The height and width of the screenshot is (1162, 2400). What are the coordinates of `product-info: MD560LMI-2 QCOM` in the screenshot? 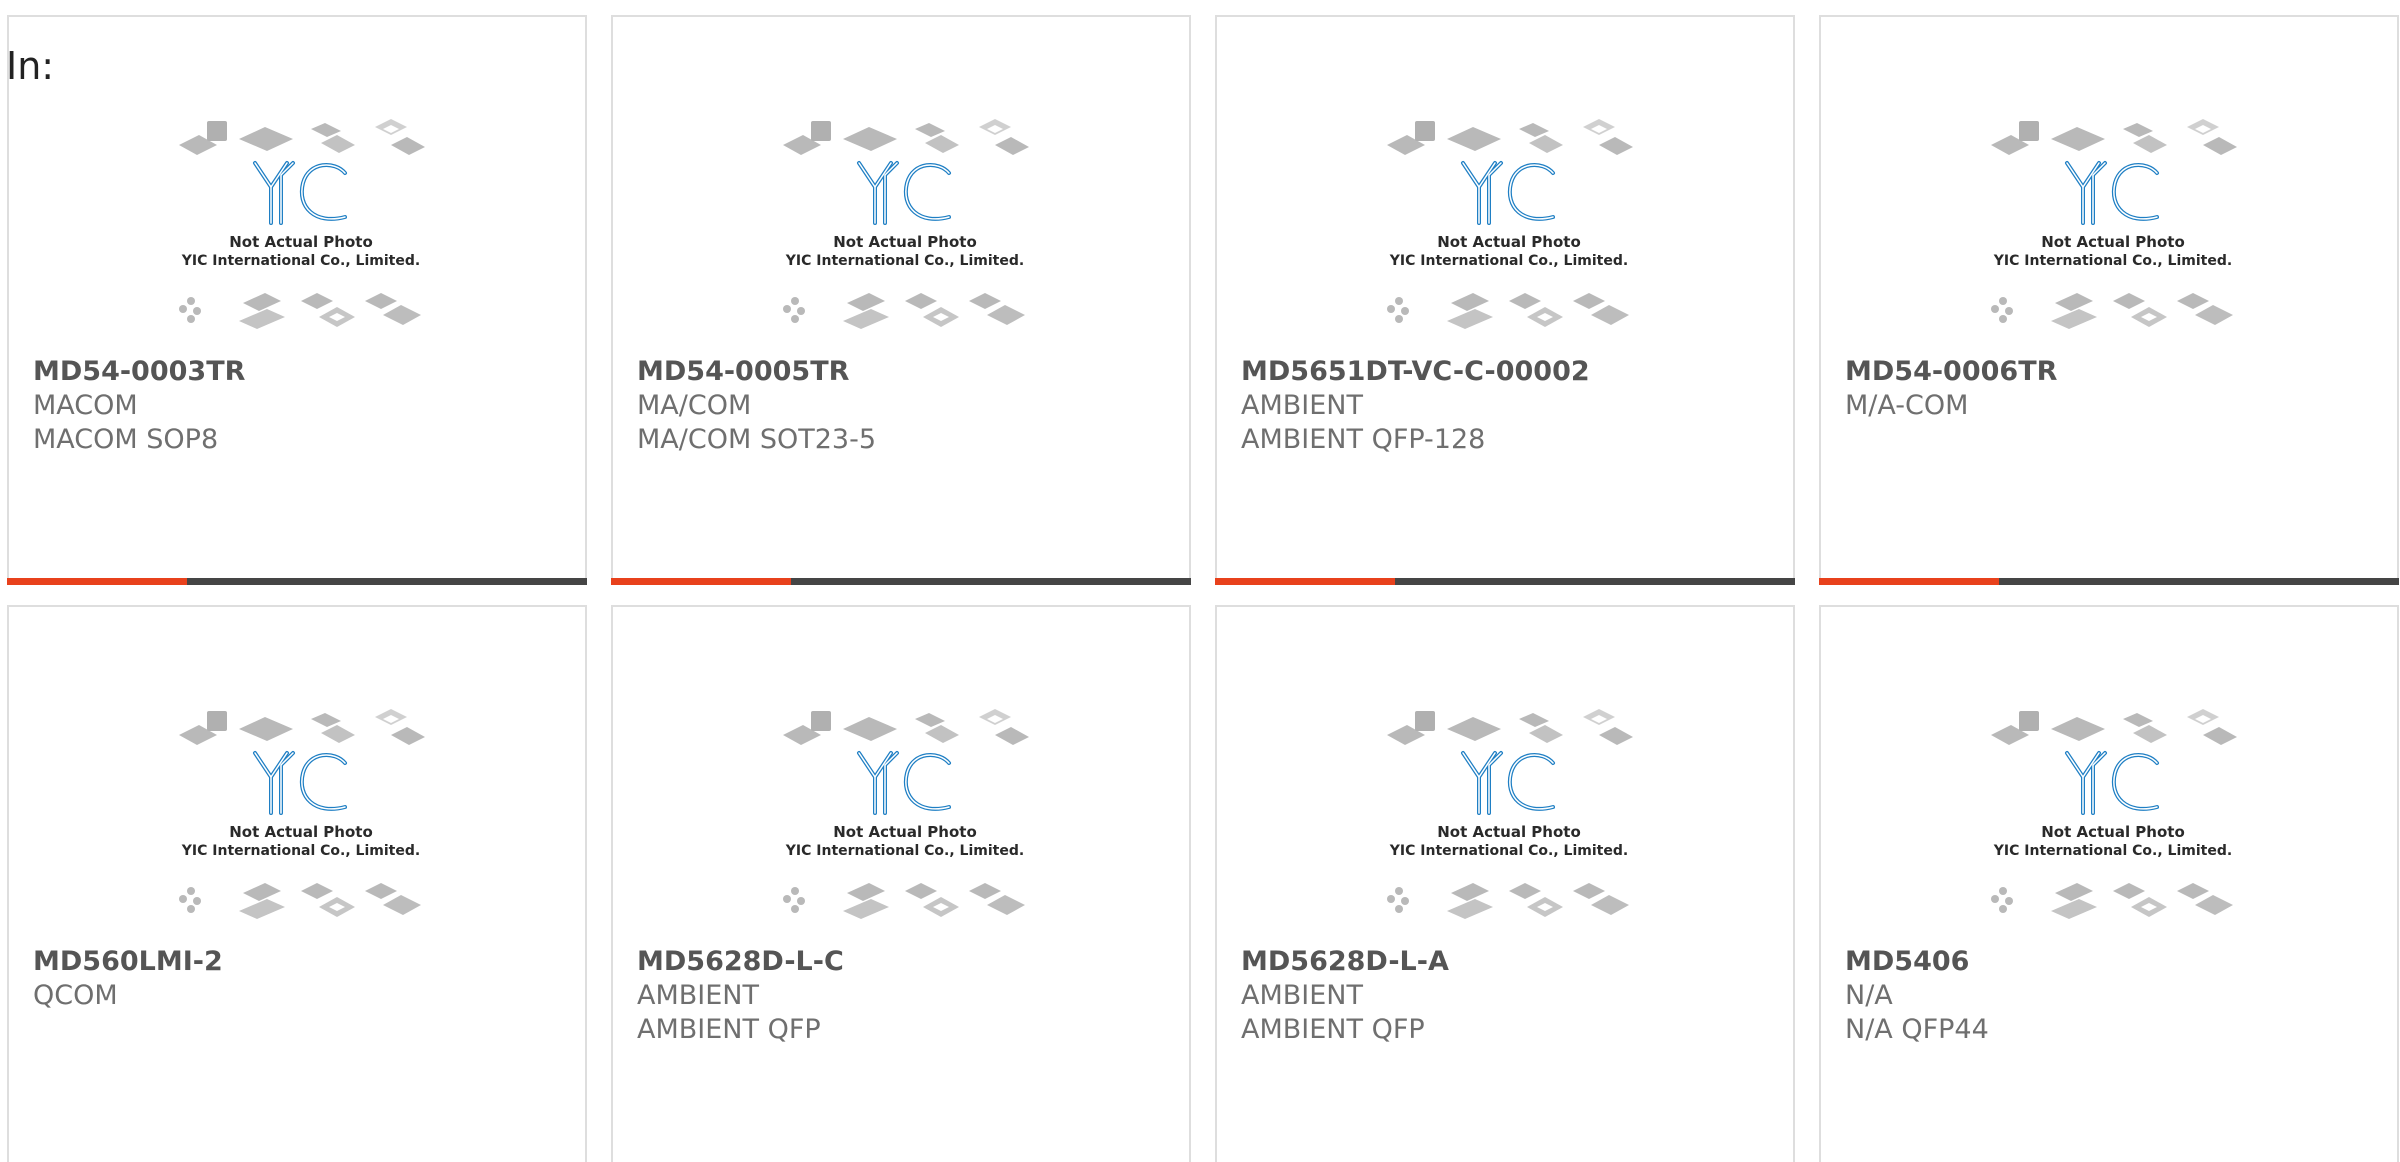 It's located at (304, 979).